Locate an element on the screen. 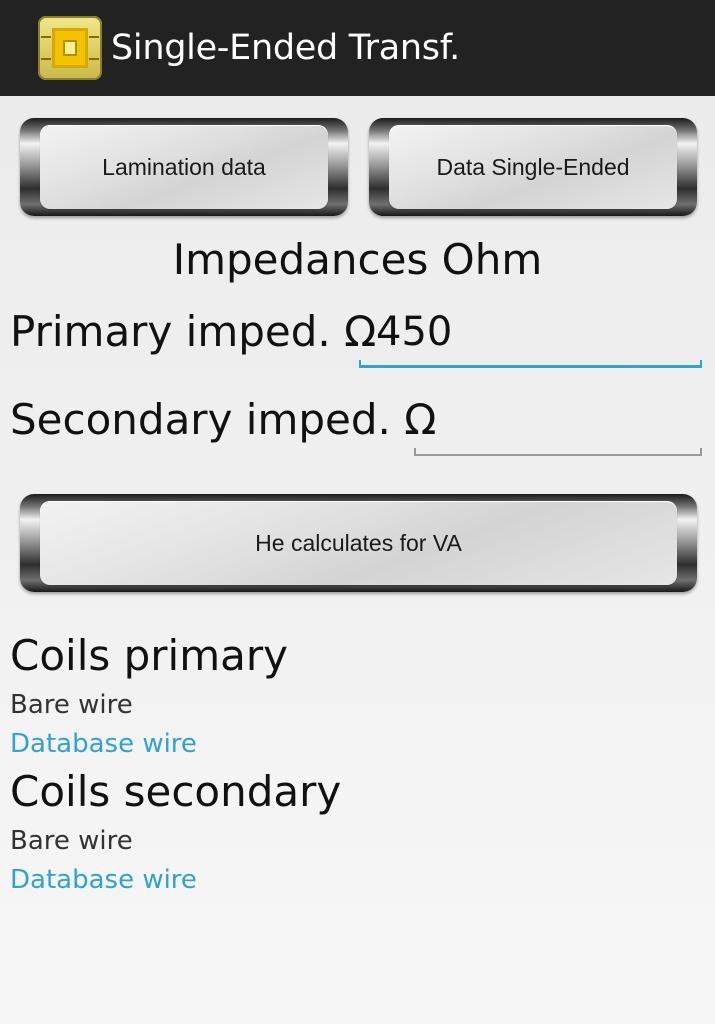  secondary-impedance-label: Secondary imped. Ω is located at coordinates (223, 419).